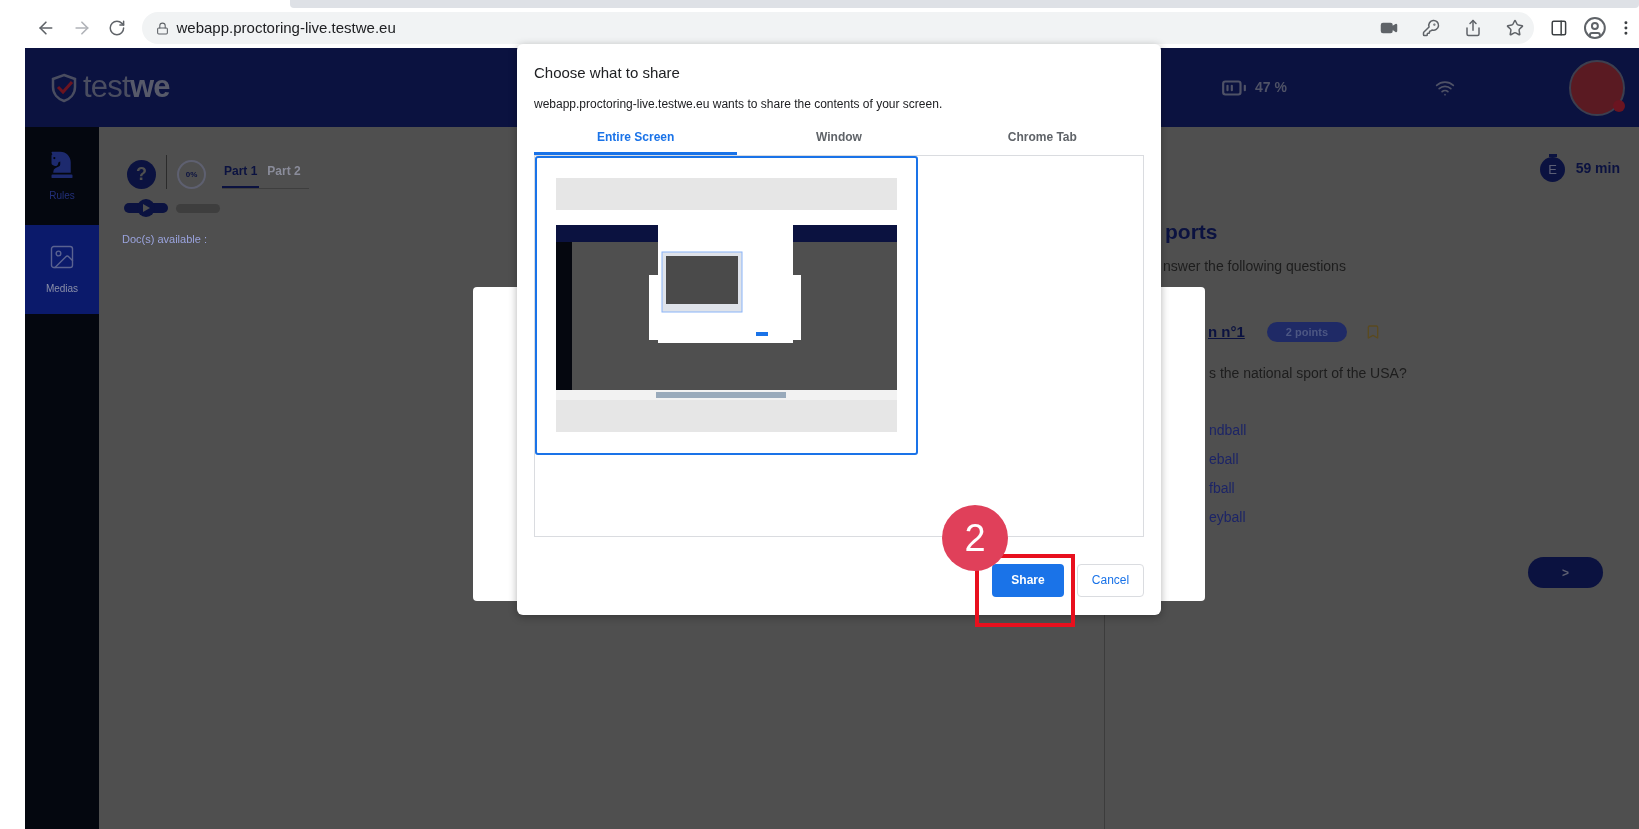 This screenshot has width=1639, height=829. I want to click on dialog-title: Choose what to share, so click(607, 73).